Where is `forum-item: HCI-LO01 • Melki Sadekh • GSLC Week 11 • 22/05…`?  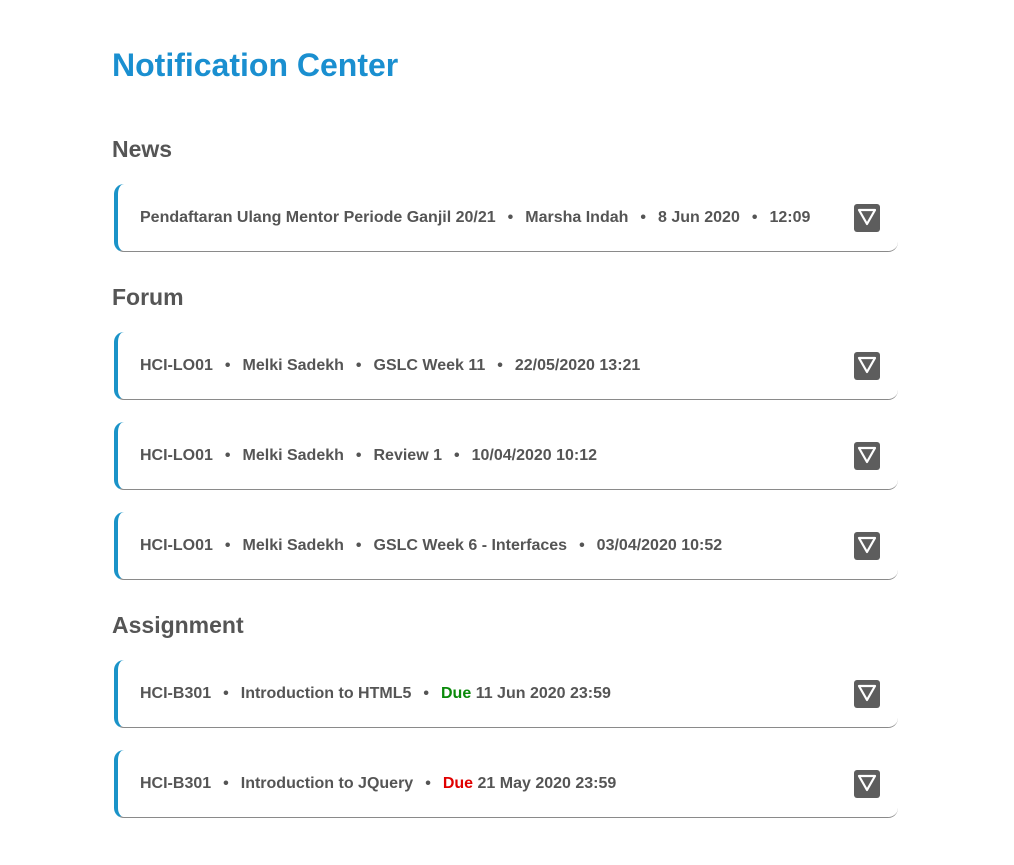 forum-item: HCI-LO01 • Melki Sadekh • GSLC Week 11 • 22/05… is located at coordinates (506, 366).